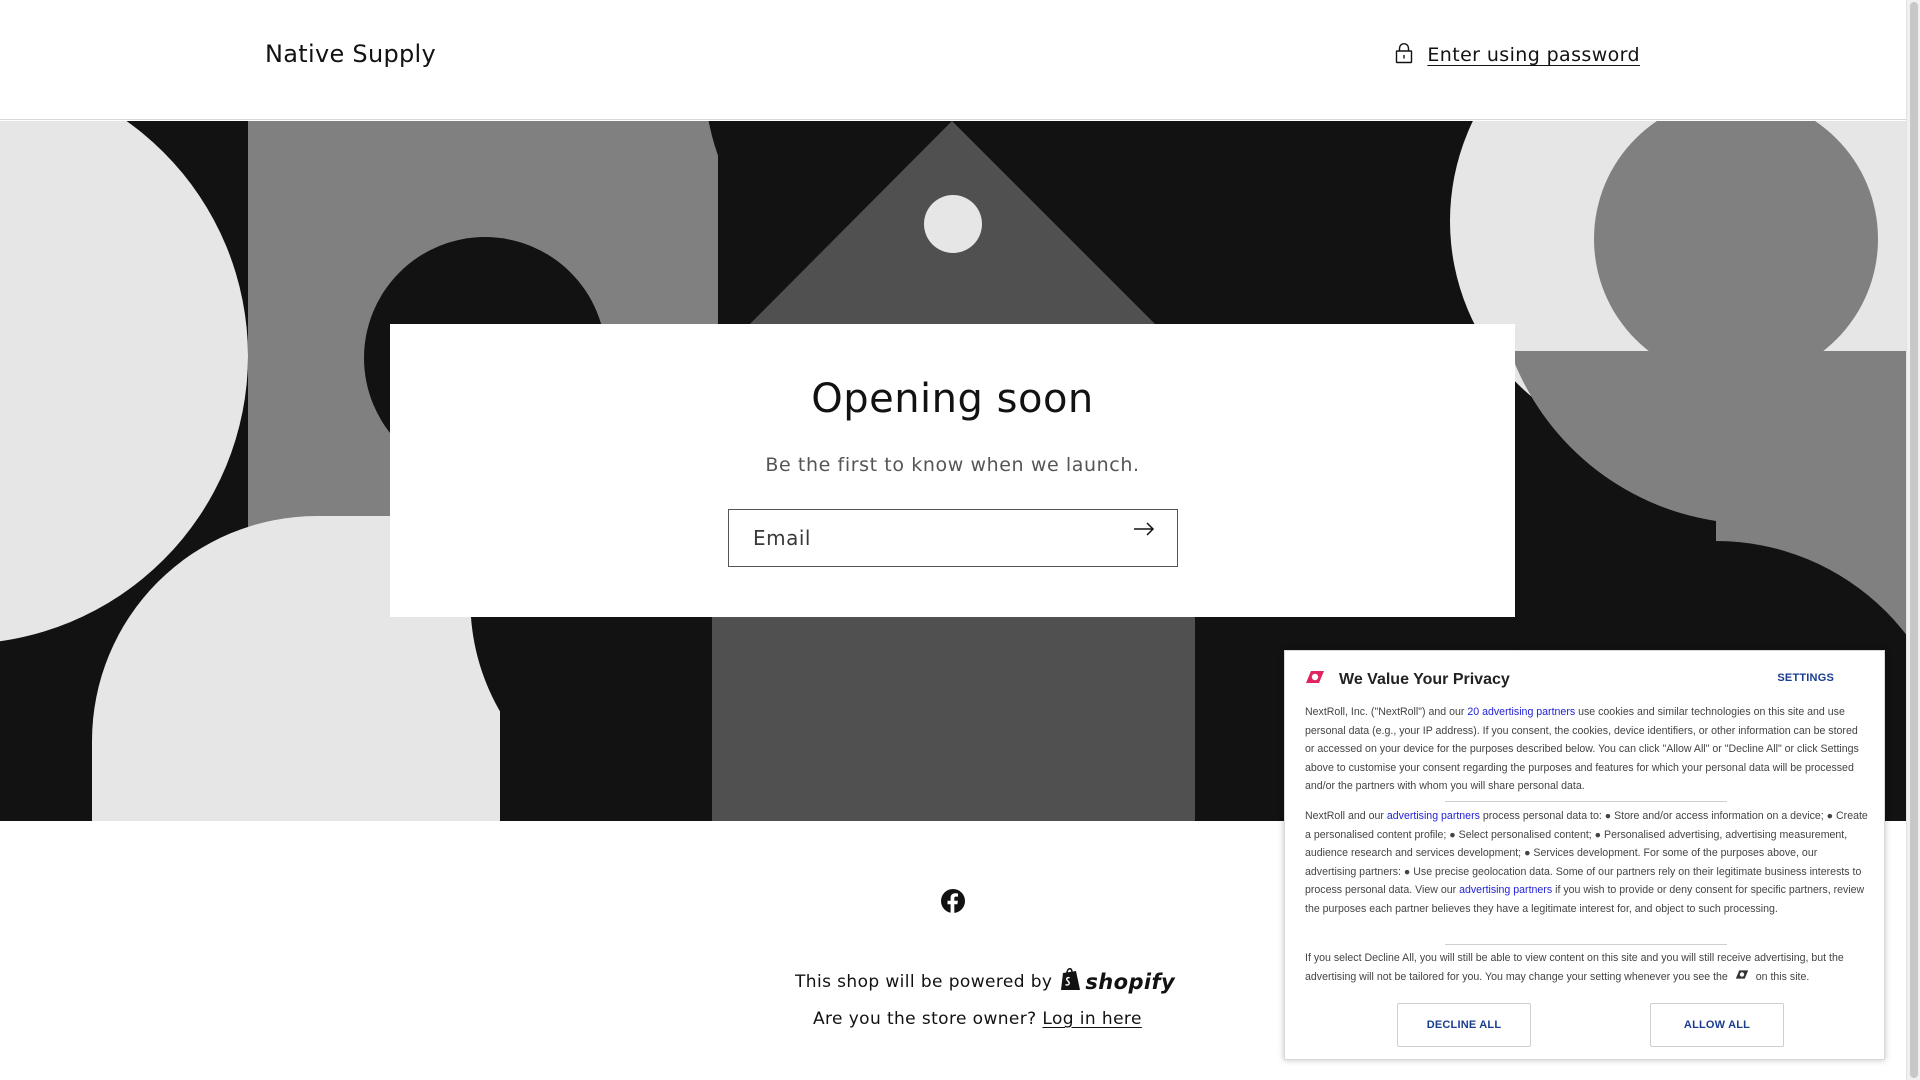 Image resolution: width=1920 pixels, height=1080 pixels. Describe the element at coordinates (1151, 539) in the screenshot. I see `subscribe-submit-button` at that location.